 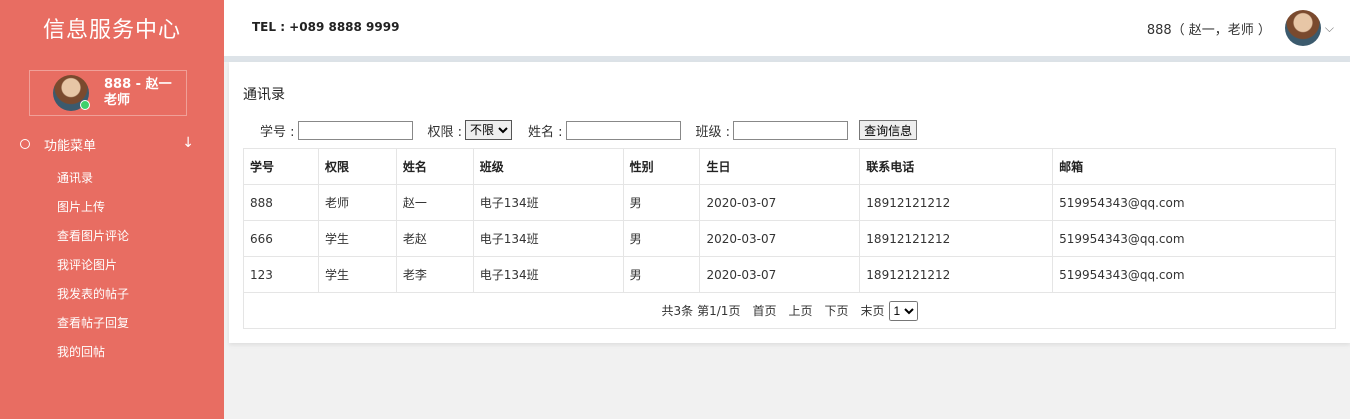 I want to click on student-id-input, so click(x=355, y=130).